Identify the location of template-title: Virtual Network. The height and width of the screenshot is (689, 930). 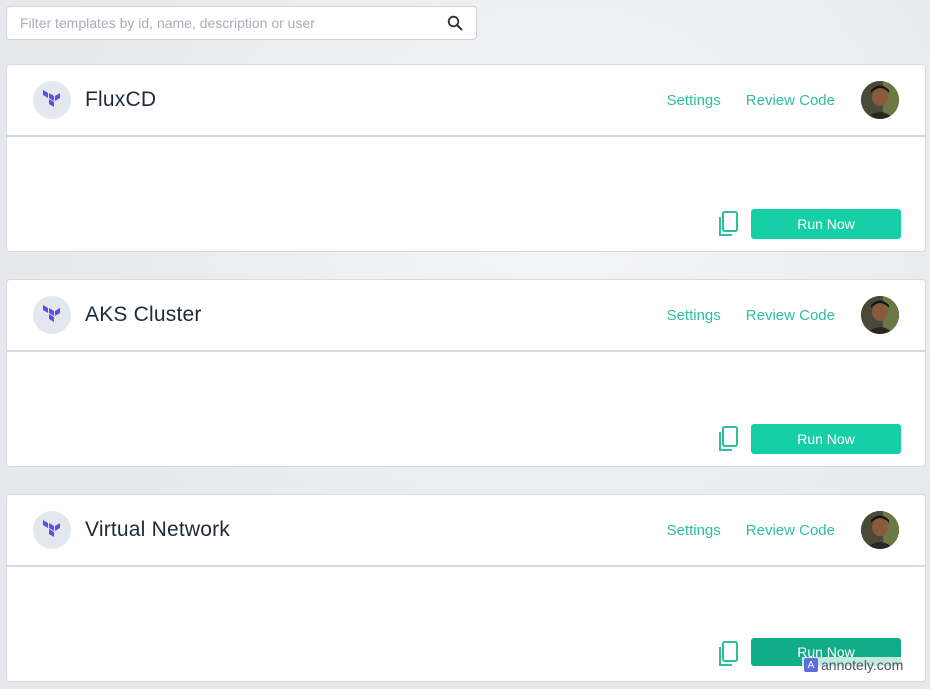
(157, 529).